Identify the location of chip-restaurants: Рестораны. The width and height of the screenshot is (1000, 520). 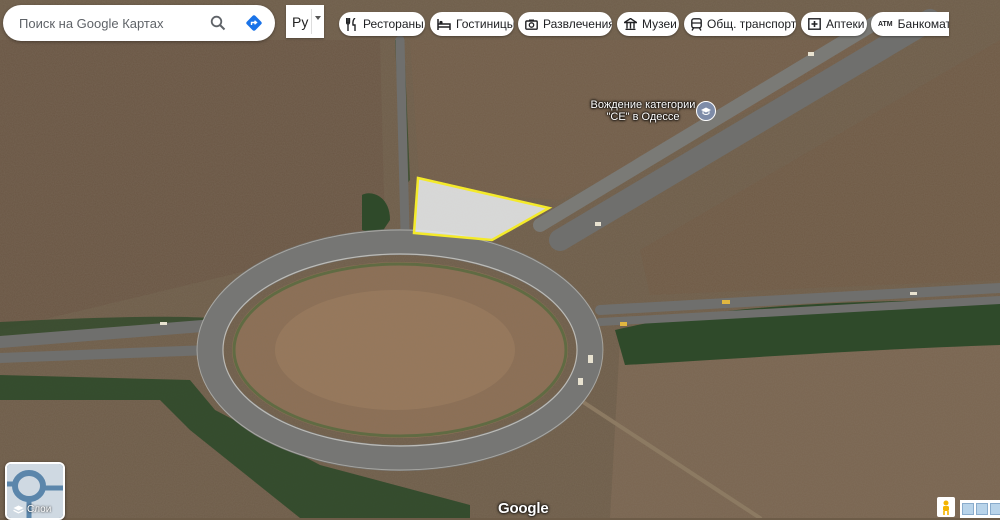
(382, 24).